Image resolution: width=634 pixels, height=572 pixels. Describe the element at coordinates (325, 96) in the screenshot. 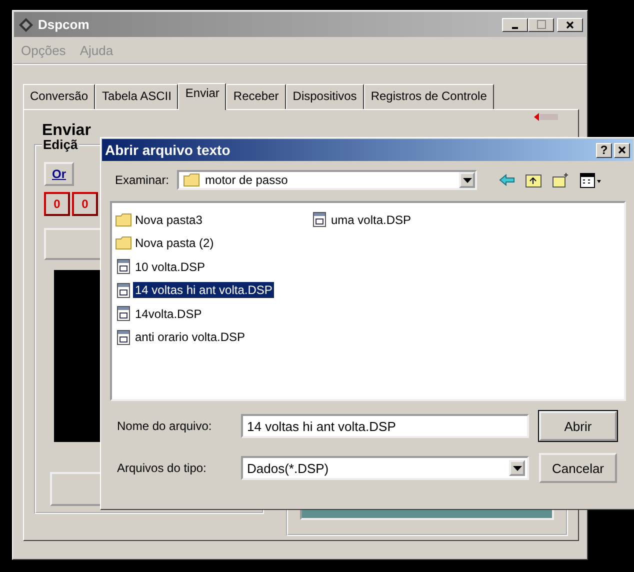

I see `tab: Dispositivos` at that location.